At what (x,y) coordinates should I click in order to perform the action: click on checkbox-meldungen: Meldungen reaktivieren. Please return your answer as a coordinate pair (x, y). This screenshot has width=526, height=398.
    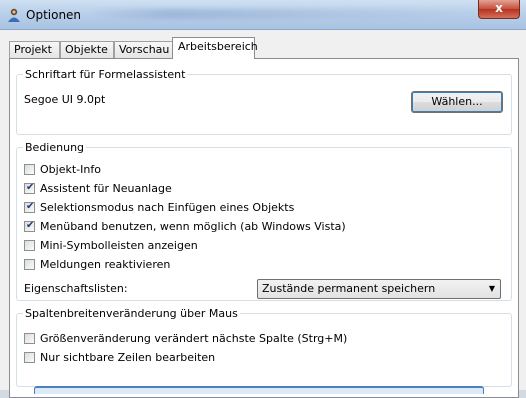
    Looking at the image, I should click on (97, 265).